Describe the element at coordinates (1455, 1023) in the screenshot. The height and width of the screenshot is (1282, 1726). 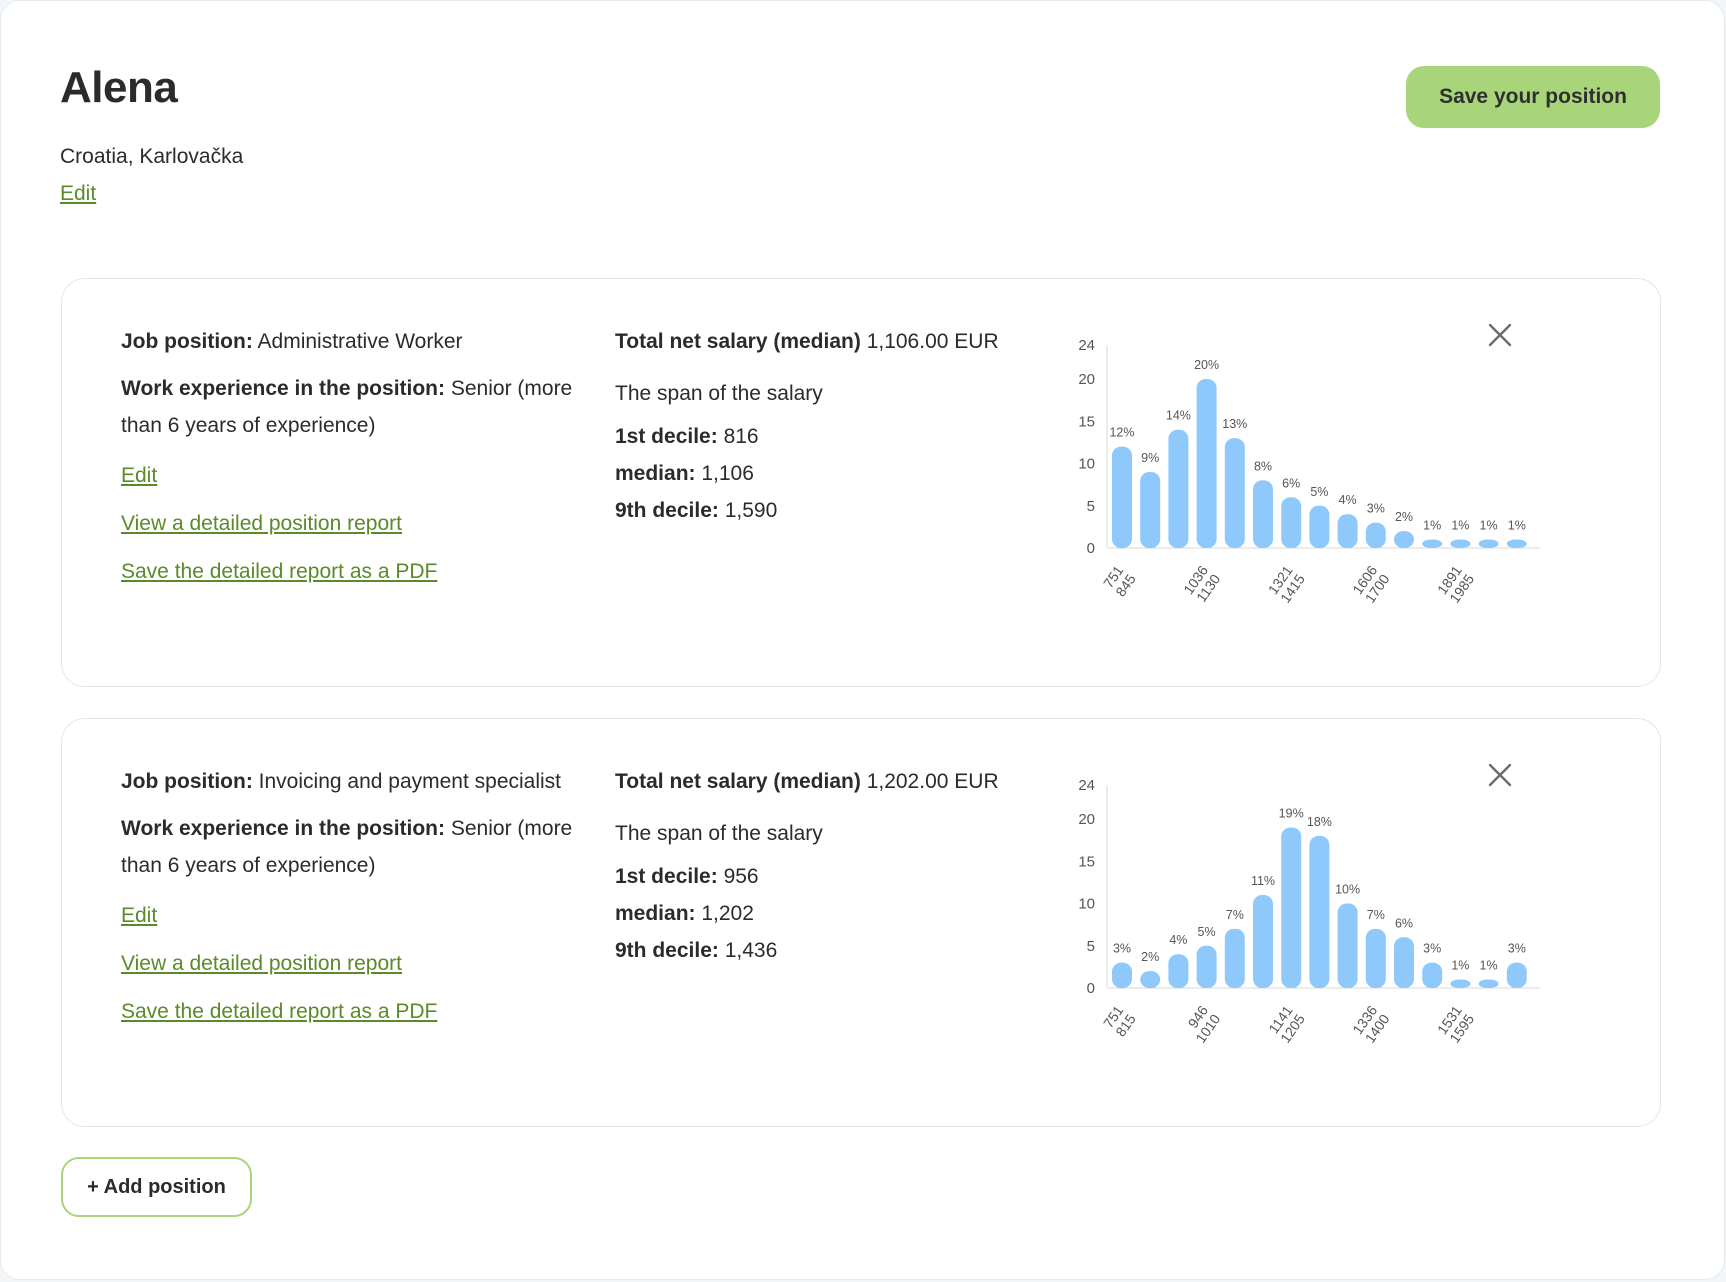
I see `x-tick-label: 15311595` at that location.